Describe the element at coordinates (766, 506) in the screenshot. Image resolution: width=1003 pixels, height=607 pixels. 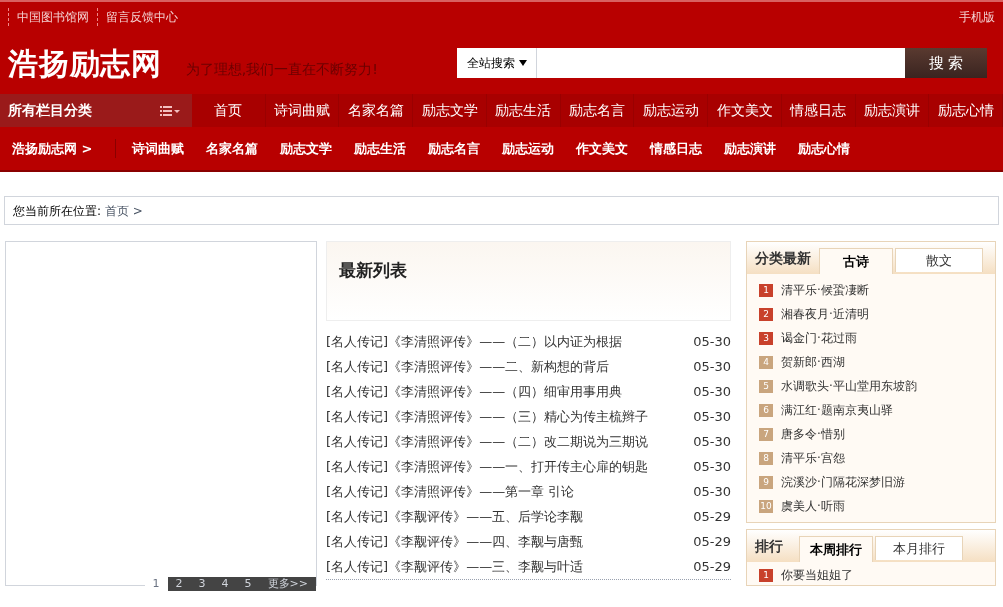
I see `rank-badge: 10` at that location.